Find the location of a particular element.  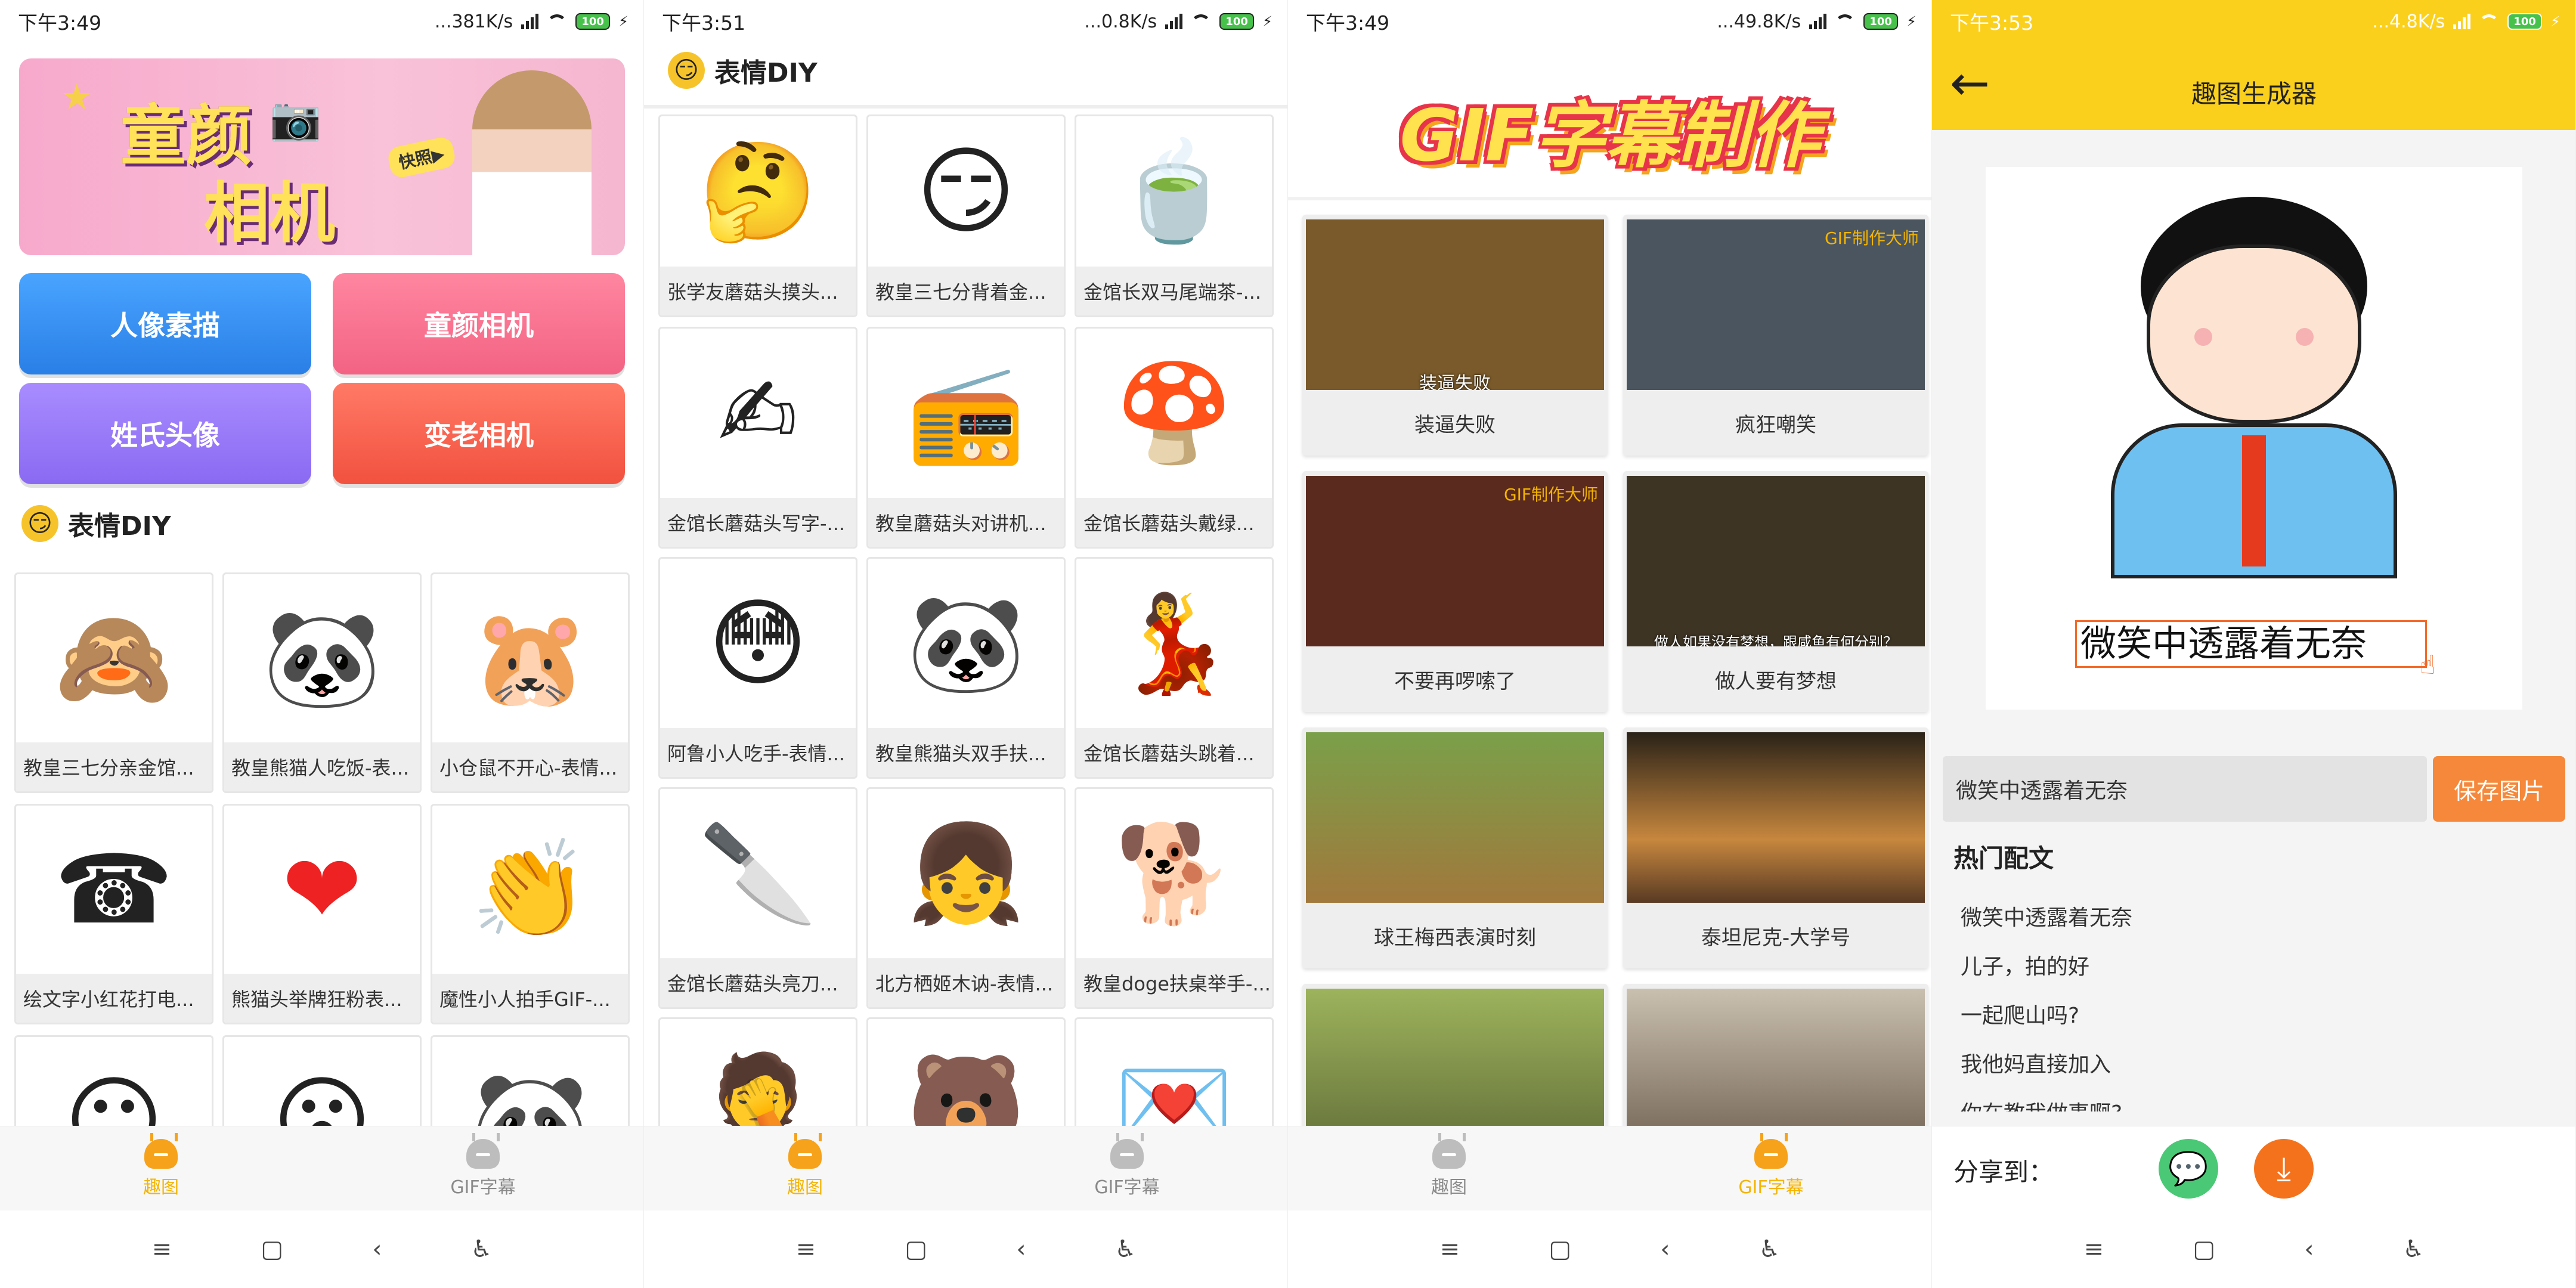

caption-overlay: 微笑中透露着无奈 is located at coordinates (2251, 644).